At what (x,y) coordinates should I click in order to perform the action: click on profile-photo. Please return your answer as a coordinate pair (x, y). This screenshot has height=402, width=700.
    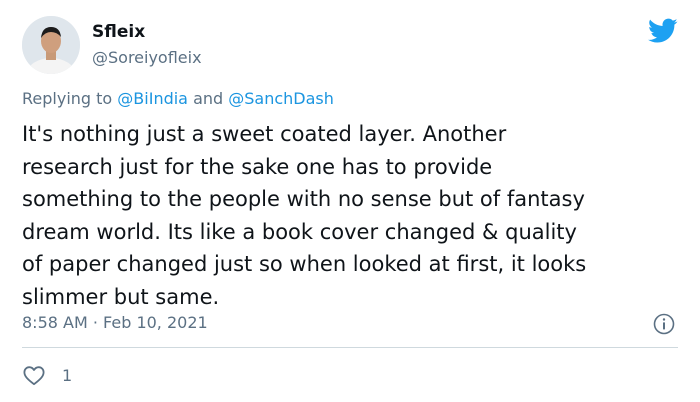
    Looking at the image, I should click on (51, 45).